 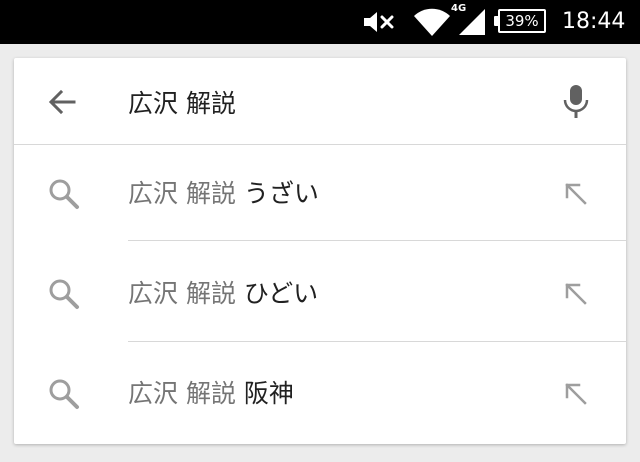 What do you see at coordinates (320, 22) in the screenshot?
I see `status-bar: 4G 39% 18:44` at bounding box center [320, 22].